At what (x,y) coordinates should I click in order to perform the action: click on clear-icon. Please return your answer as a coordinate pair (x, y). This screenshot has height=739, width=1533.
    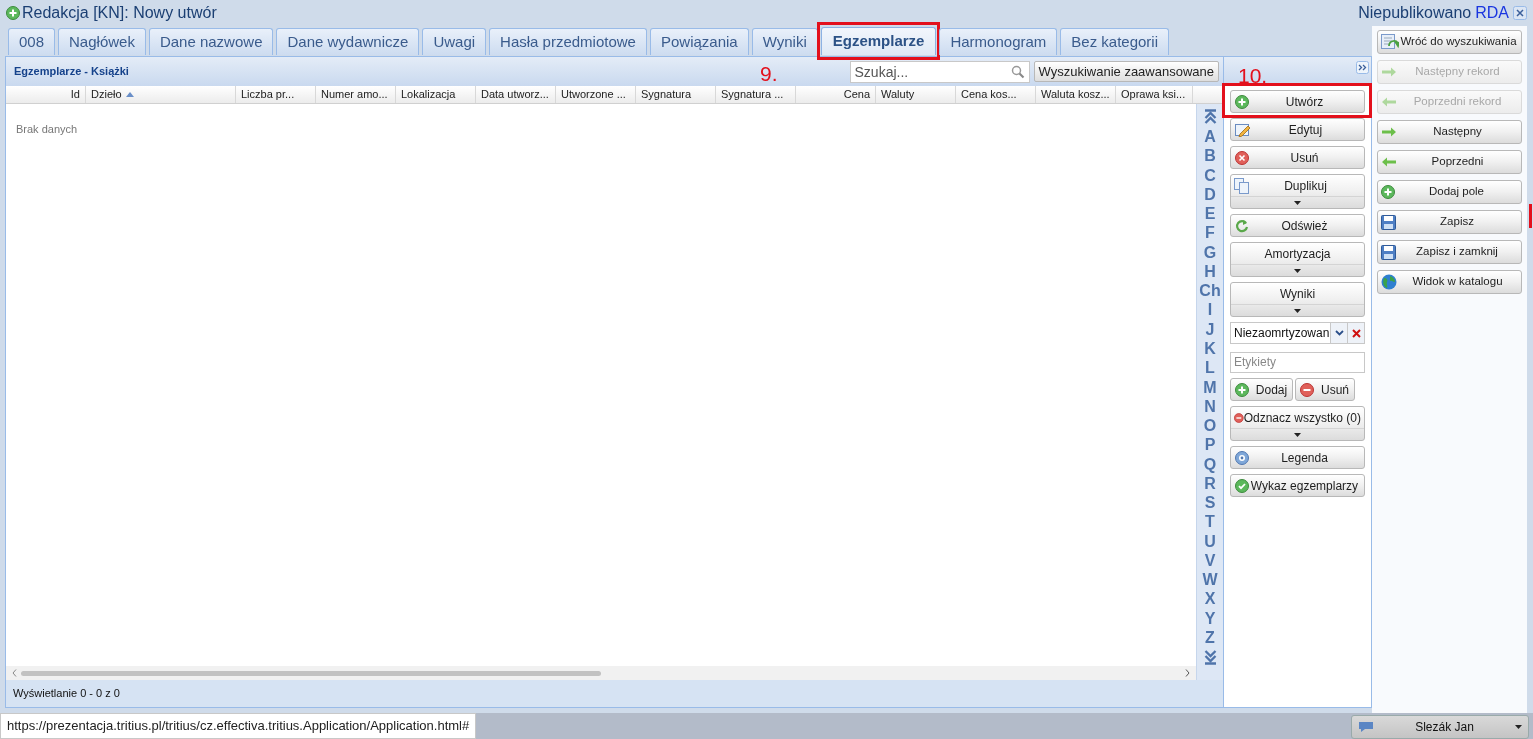
    Looking at the image, I should click on (1356, 333).